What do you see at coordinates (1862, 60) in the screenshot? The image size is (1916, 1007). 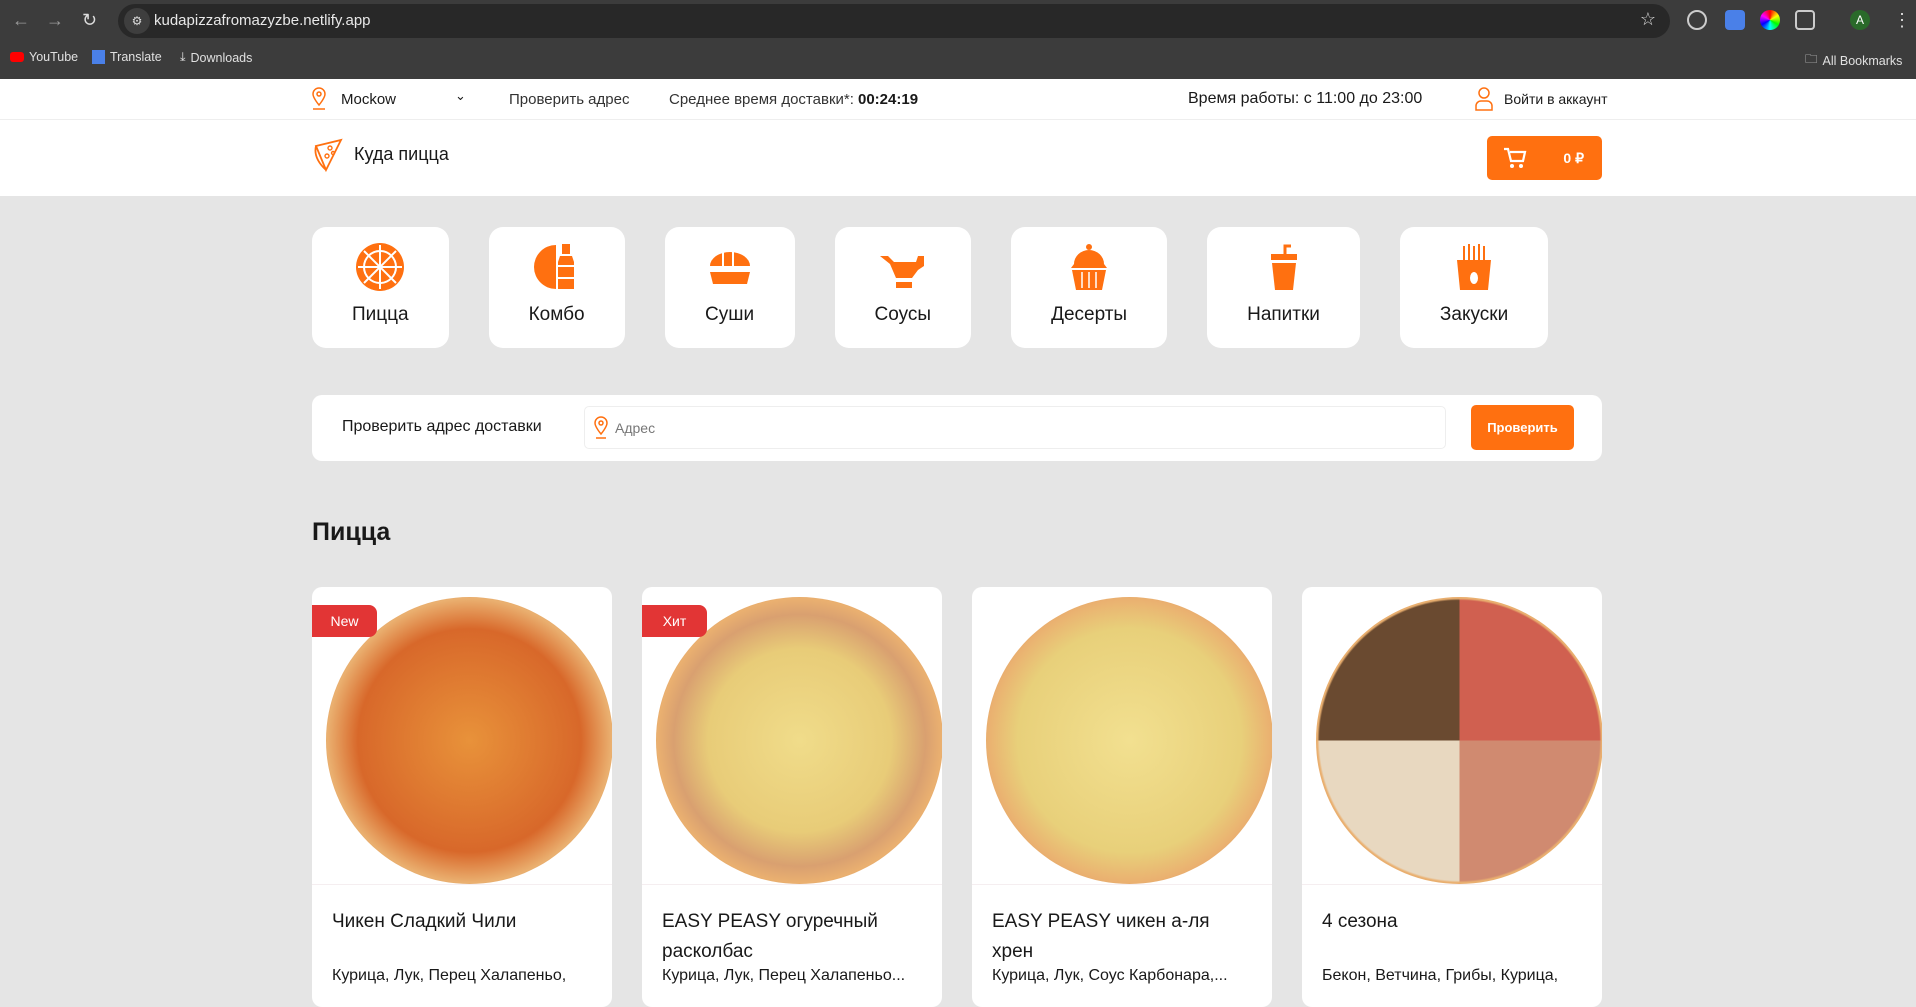 I see `bookmark-label: All Bookmarks` at bounding box center [1862, 60].